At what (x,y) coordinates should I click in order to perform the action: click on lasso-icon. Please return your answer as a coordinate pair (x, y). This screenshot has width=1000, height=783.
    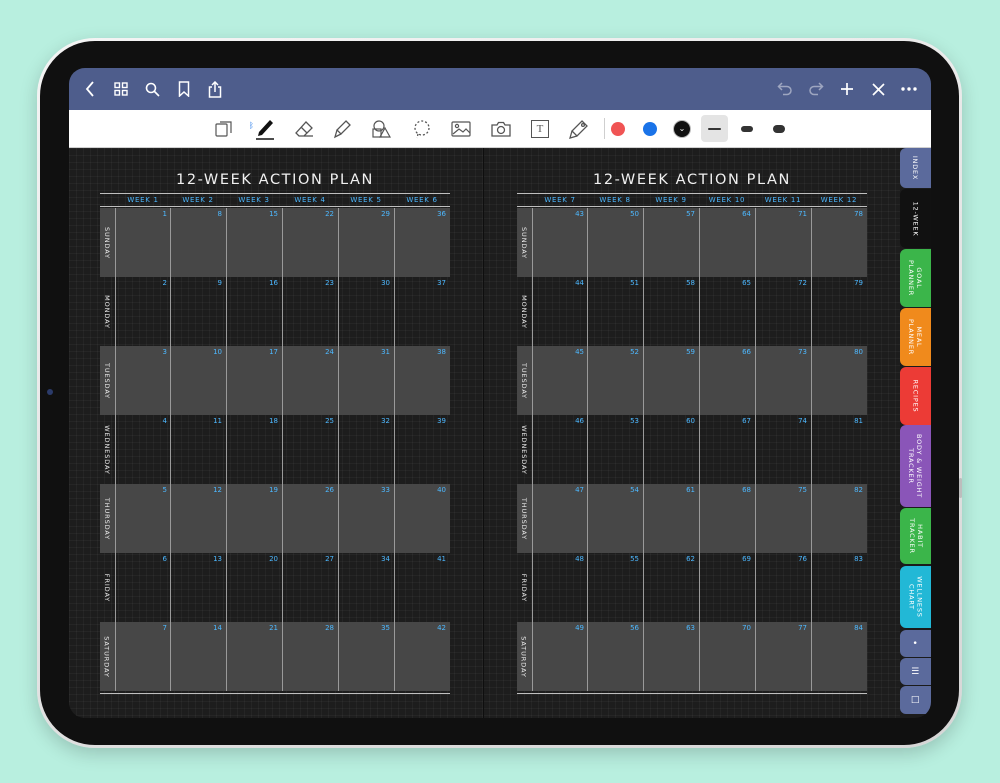
    Looking at the image, I should click on (422, 128).